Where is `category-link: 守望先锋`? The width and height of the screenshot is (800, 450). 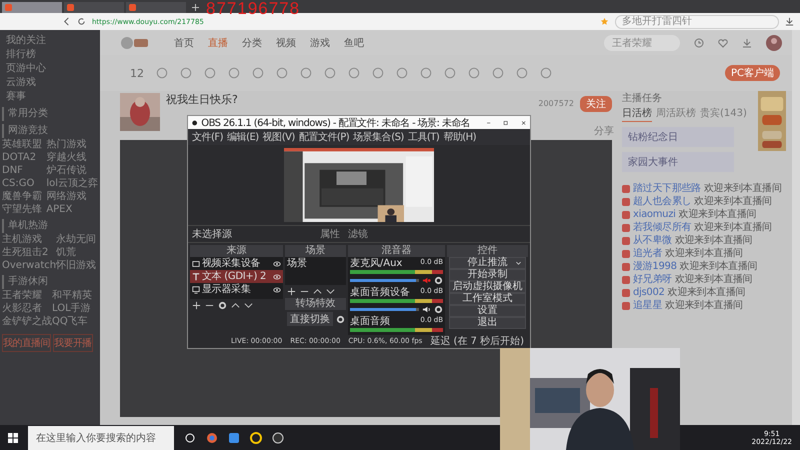 category-link: 守望先锋 is located at coordinates (24, 209).